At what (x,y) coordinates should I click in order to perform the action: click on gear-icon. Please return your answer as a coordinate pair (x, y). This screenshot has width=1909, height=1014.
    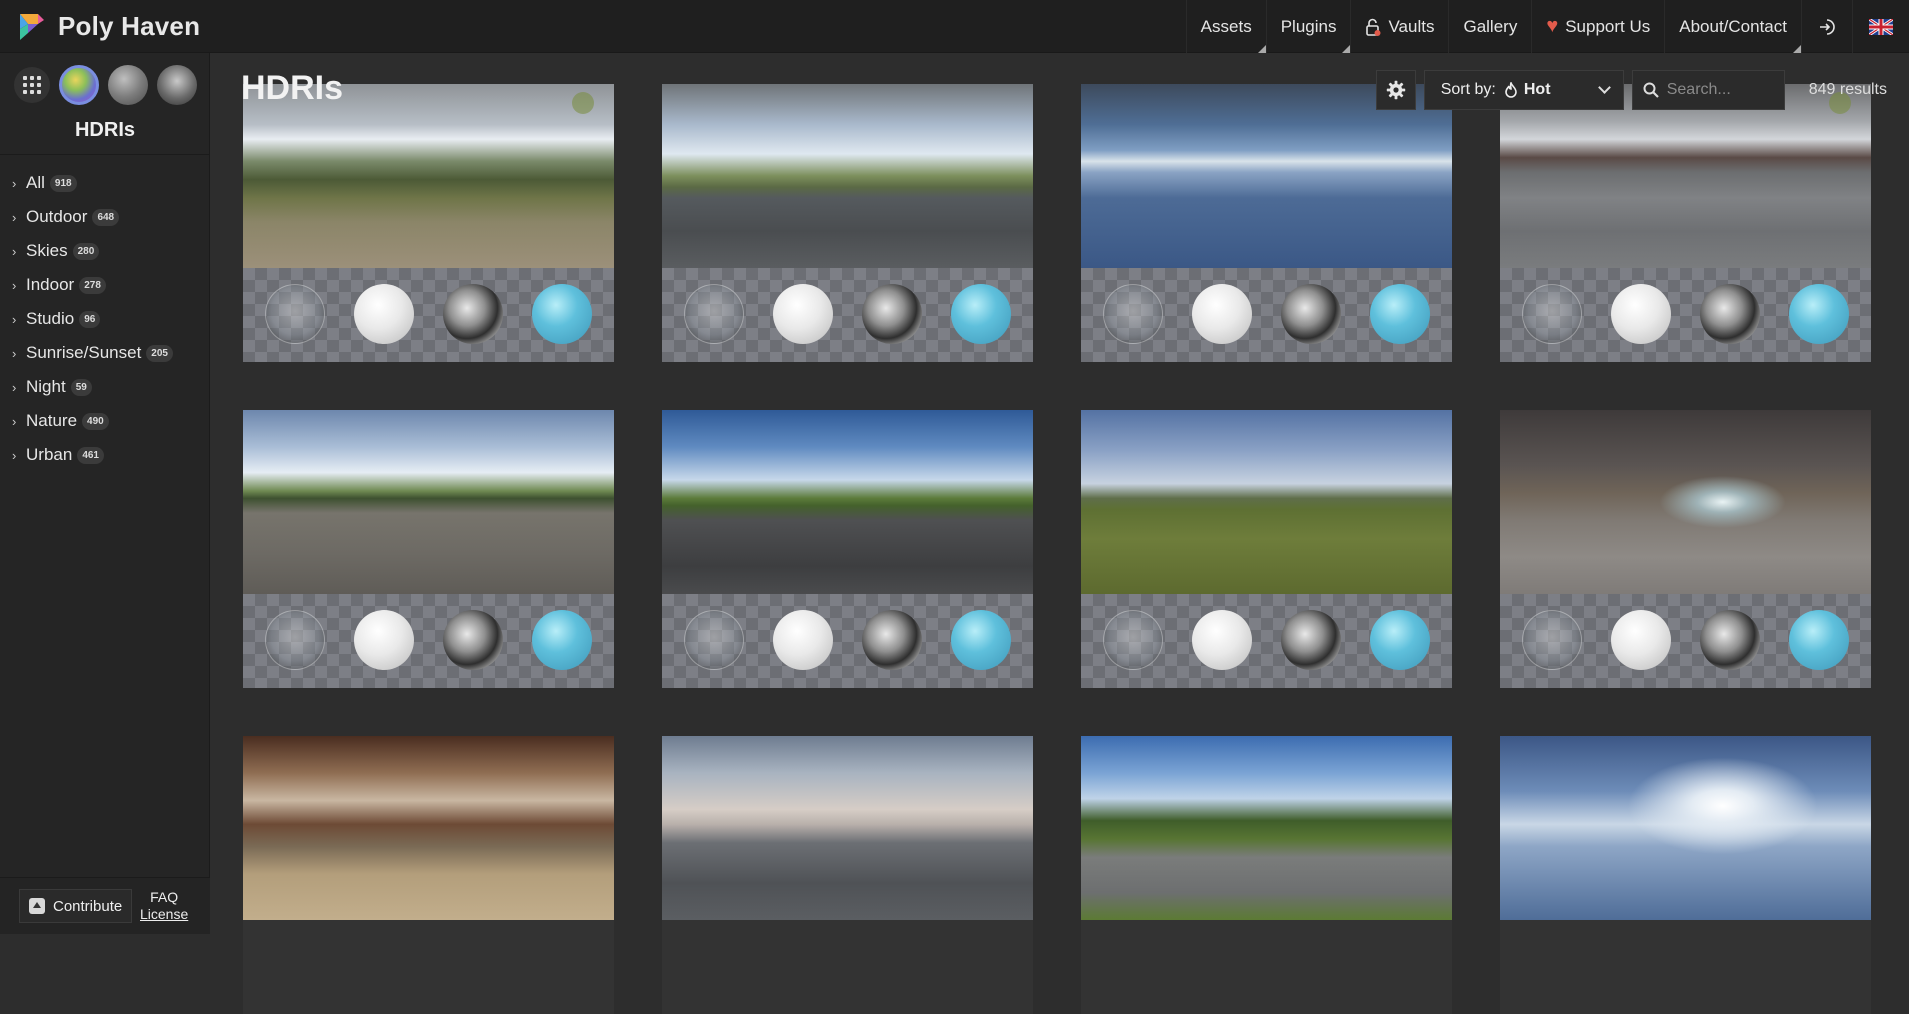
    Looking at the image, I should click on (1395, 89).